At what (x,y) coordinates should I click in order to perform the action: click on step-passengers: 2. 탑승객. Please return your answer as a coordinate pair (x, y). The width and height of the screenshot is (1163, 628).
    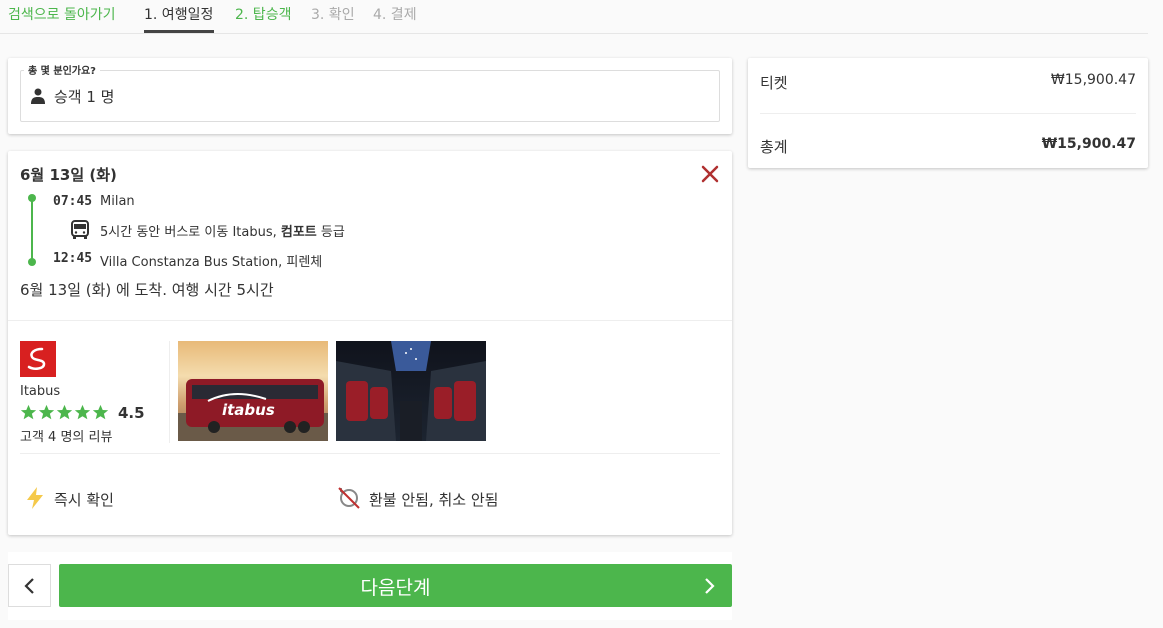
    Looking at the image, I should click on (263, 14).